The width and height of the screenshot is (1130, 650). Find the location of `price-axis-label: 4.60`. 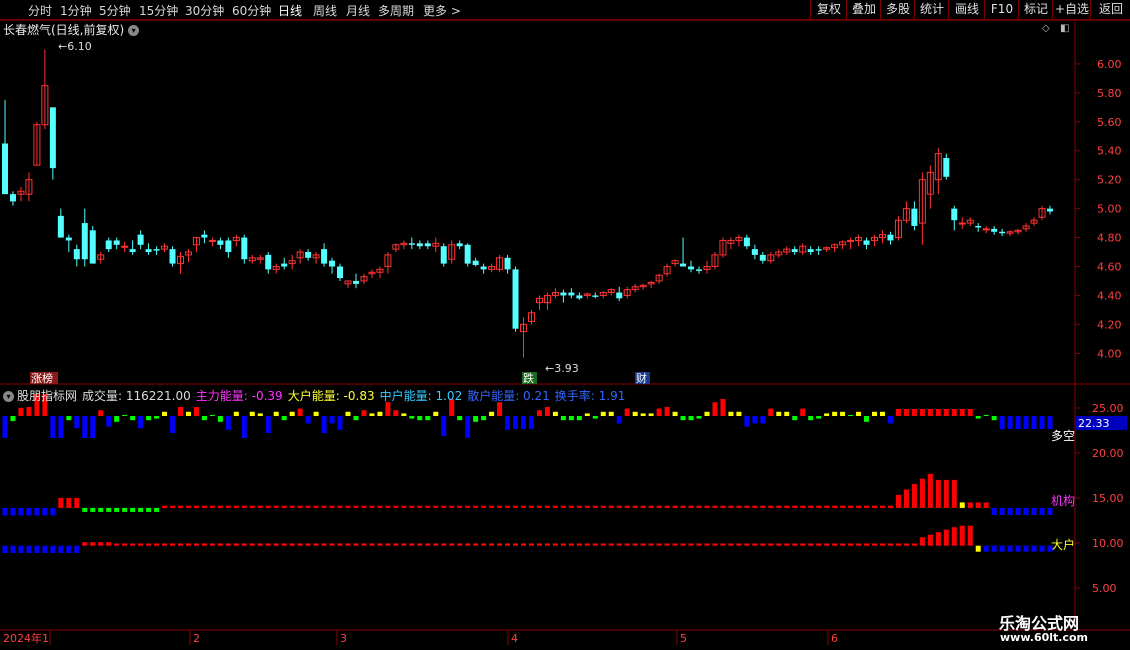

price-axis-label: 4.60 is located at coordinates (1109, 266).